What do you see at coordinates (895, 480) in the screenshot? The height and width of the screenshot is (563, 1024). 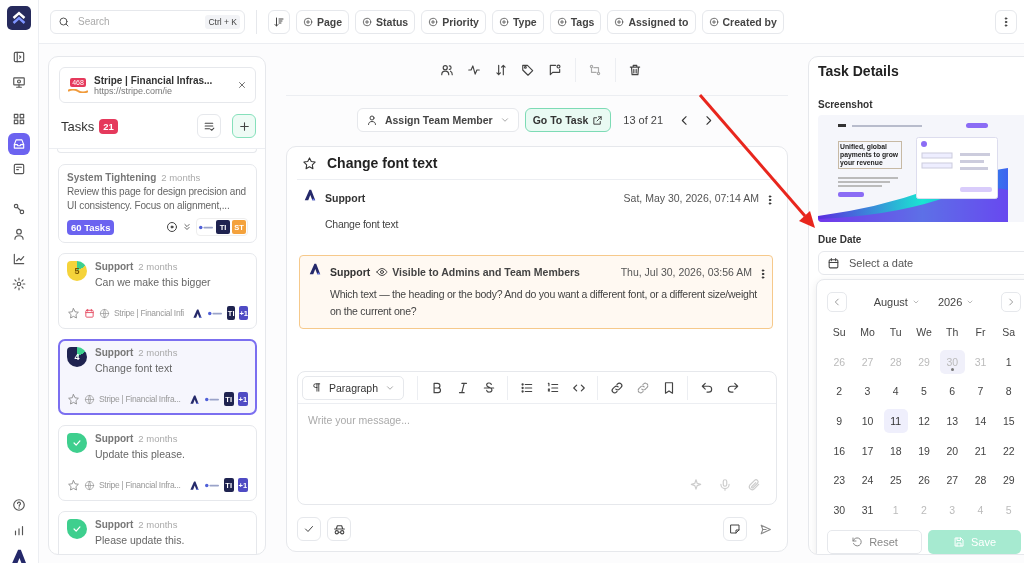 I see `calendar-day: 25` at bounding box center [895, 480].